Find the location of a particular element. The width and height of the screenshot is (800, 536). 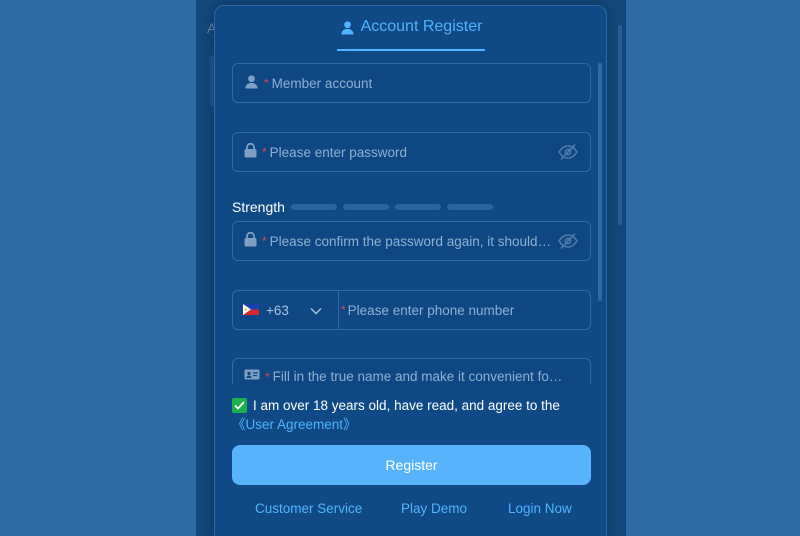

country-code: +63 is located at coordinates (277, 310).